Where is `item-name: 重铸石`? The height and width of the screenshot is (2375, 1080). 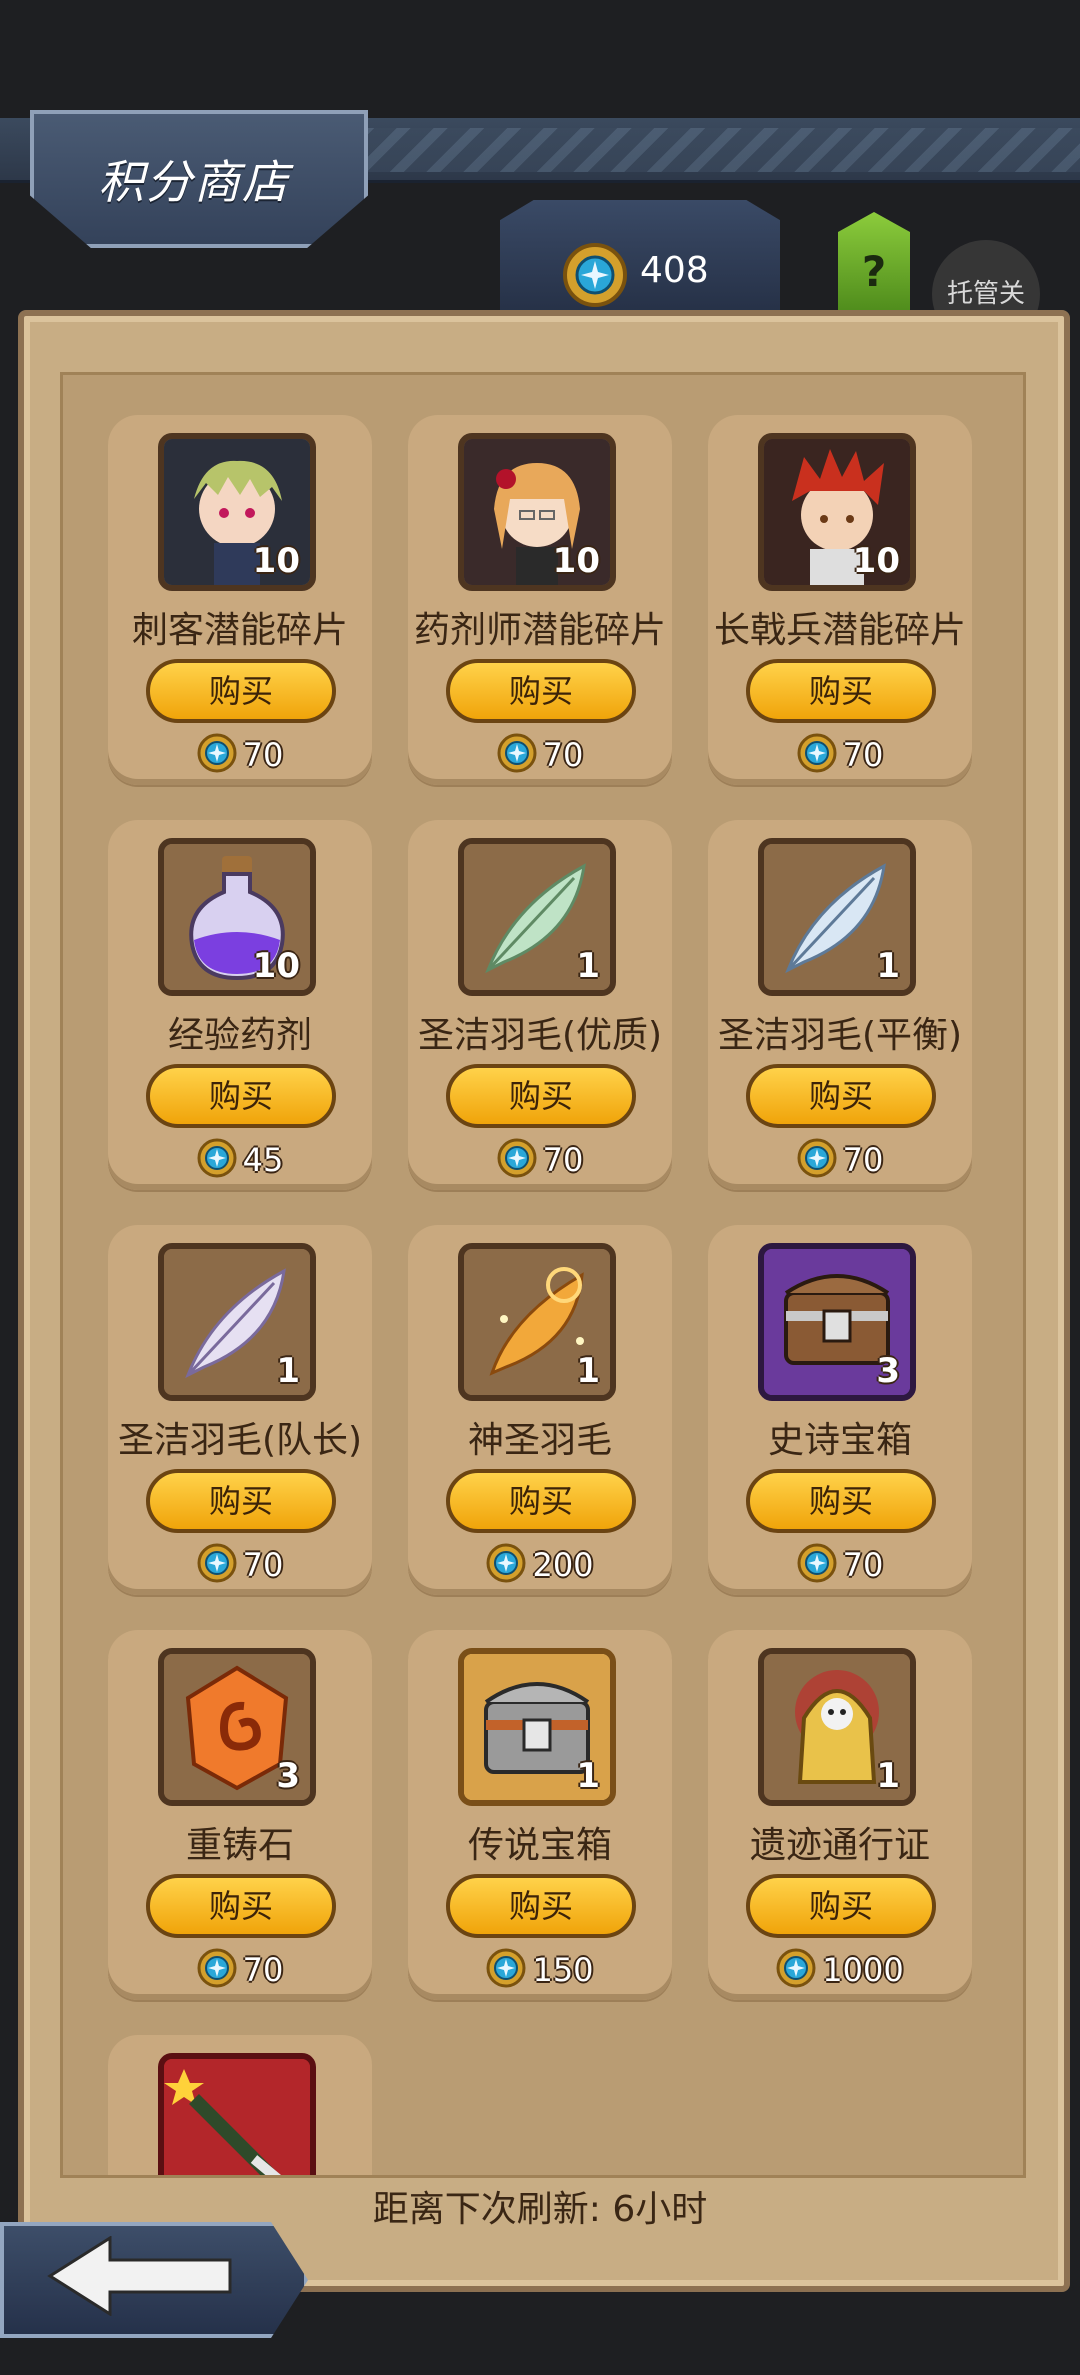 item-name: 重铸石 is located at coordinates (239, 1845).